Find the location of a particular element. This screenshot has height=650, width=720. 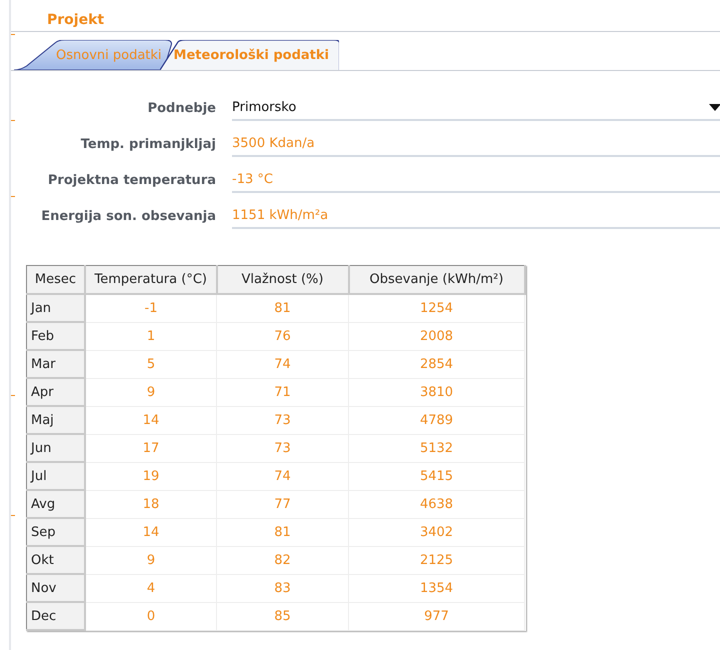

row-header: Dec is located at coordinates (55, 616).